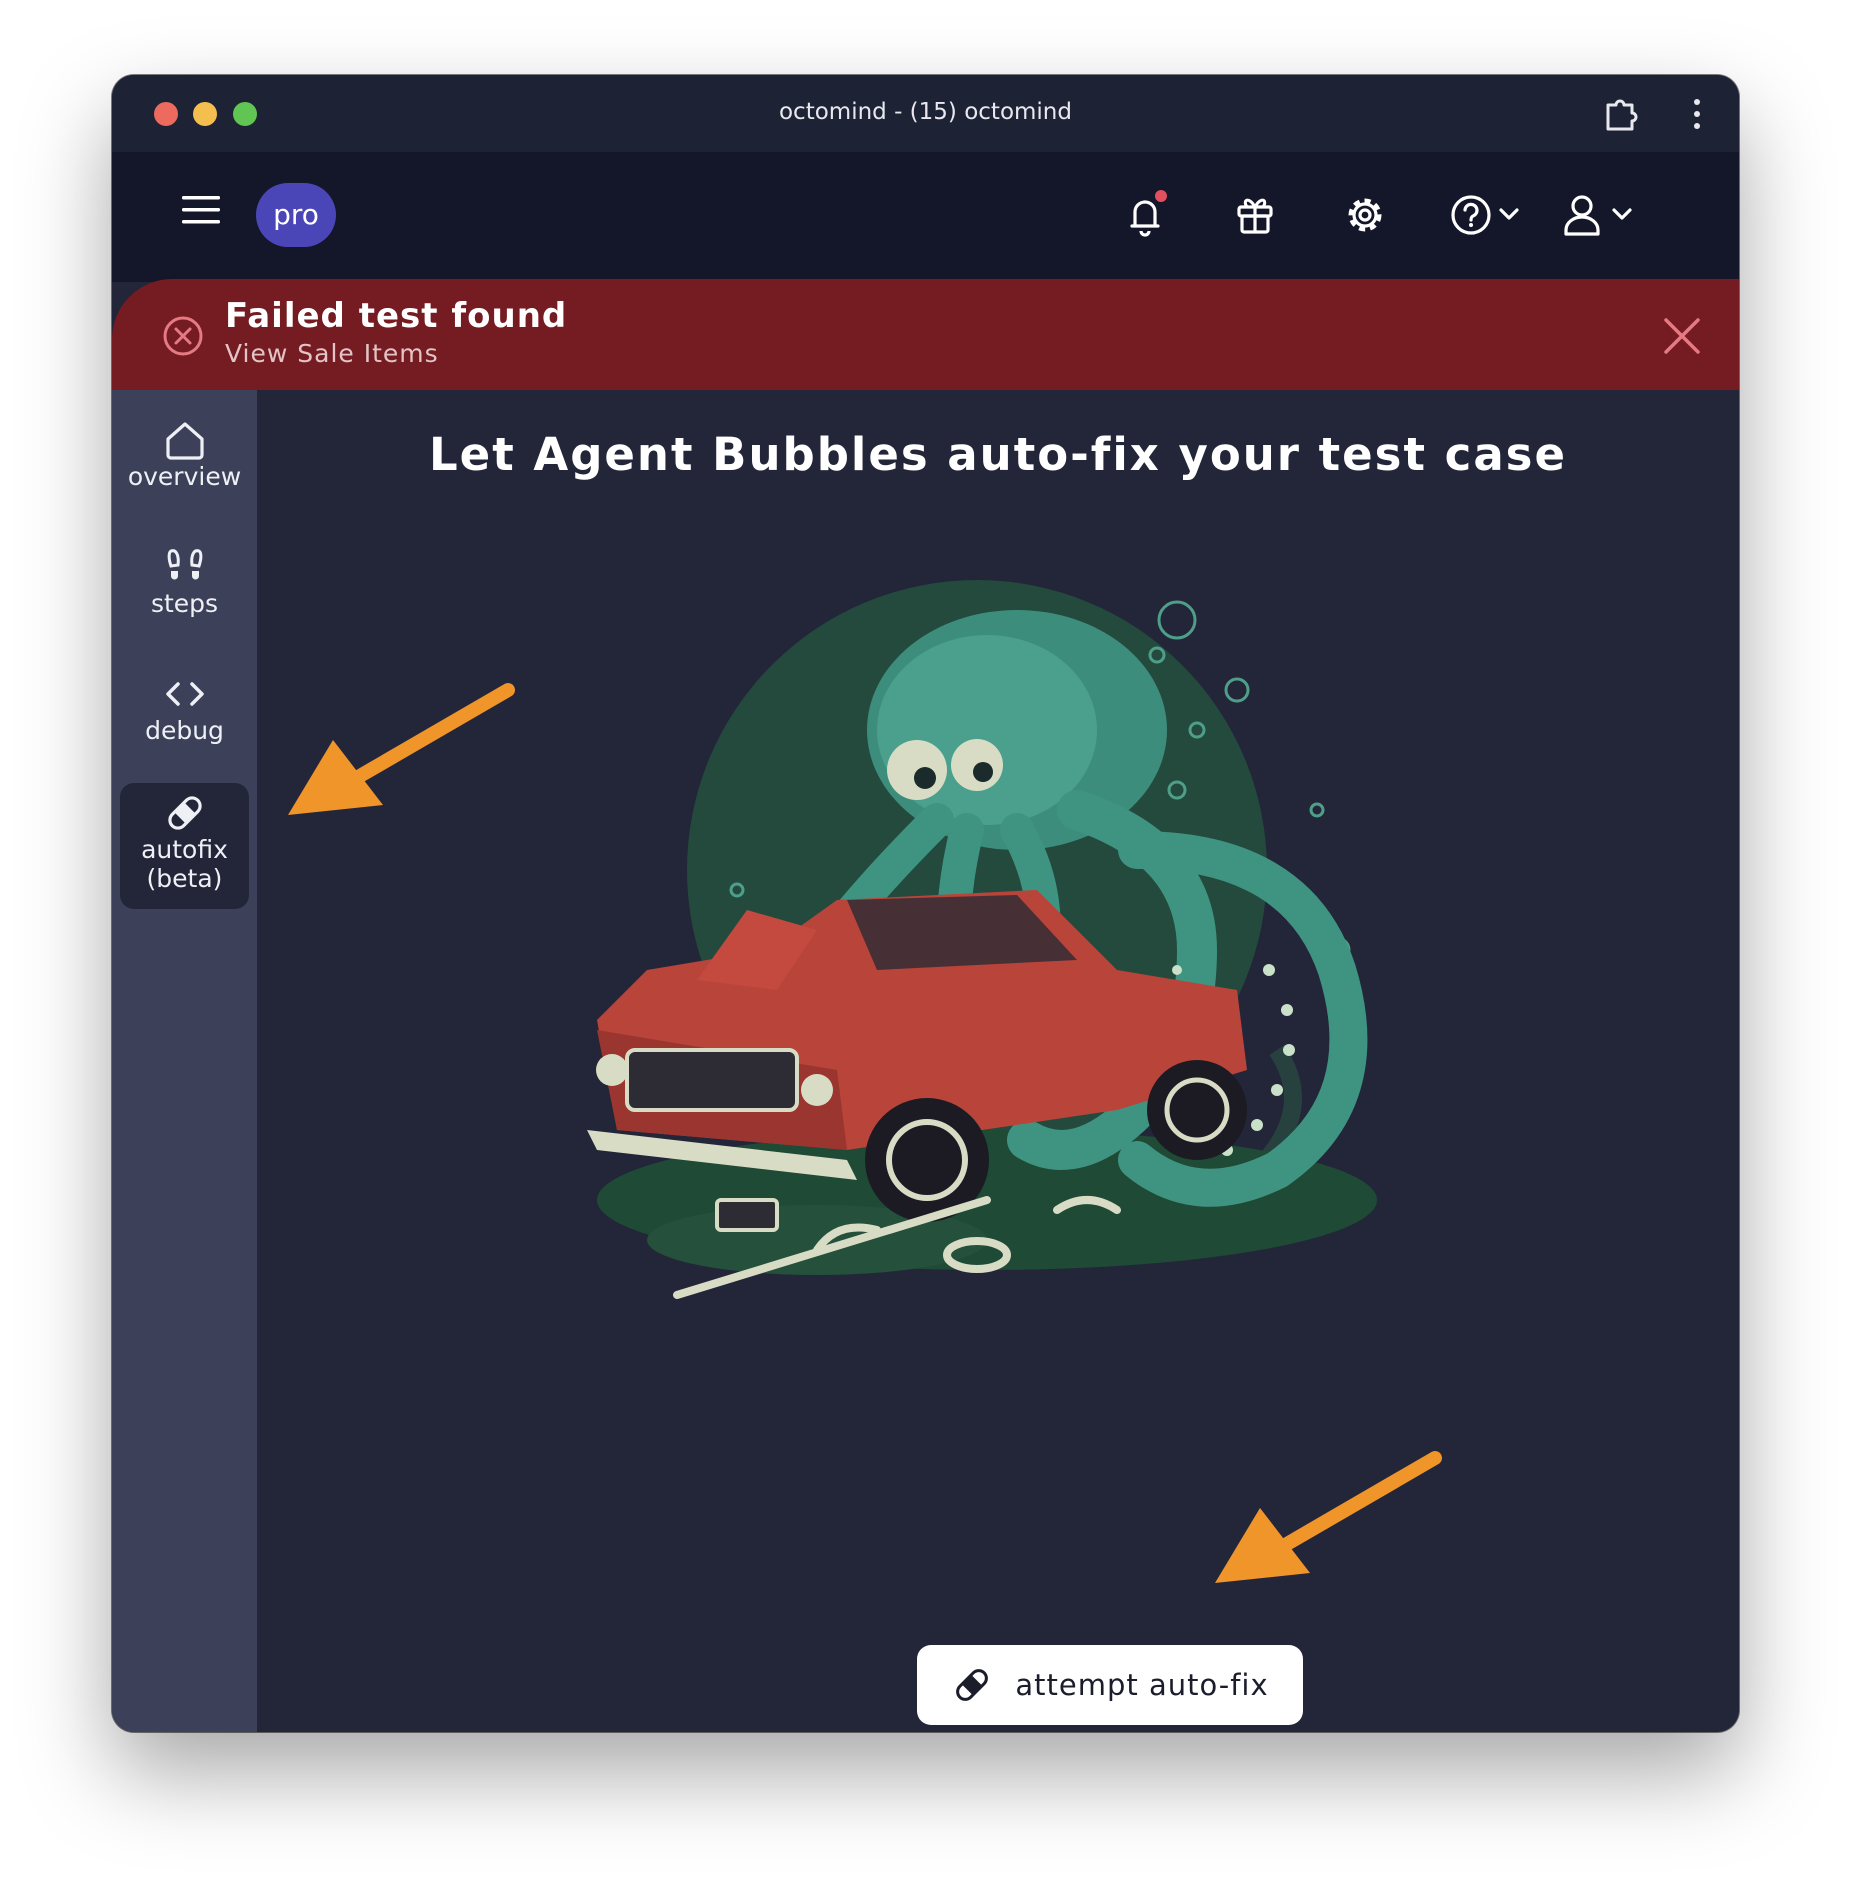 This screenshot has height=1882, width=1852. What do you see at coordinates (1161, 196) in the screenshot?
I see `notification-dot` at bounding box center [1161, 196].